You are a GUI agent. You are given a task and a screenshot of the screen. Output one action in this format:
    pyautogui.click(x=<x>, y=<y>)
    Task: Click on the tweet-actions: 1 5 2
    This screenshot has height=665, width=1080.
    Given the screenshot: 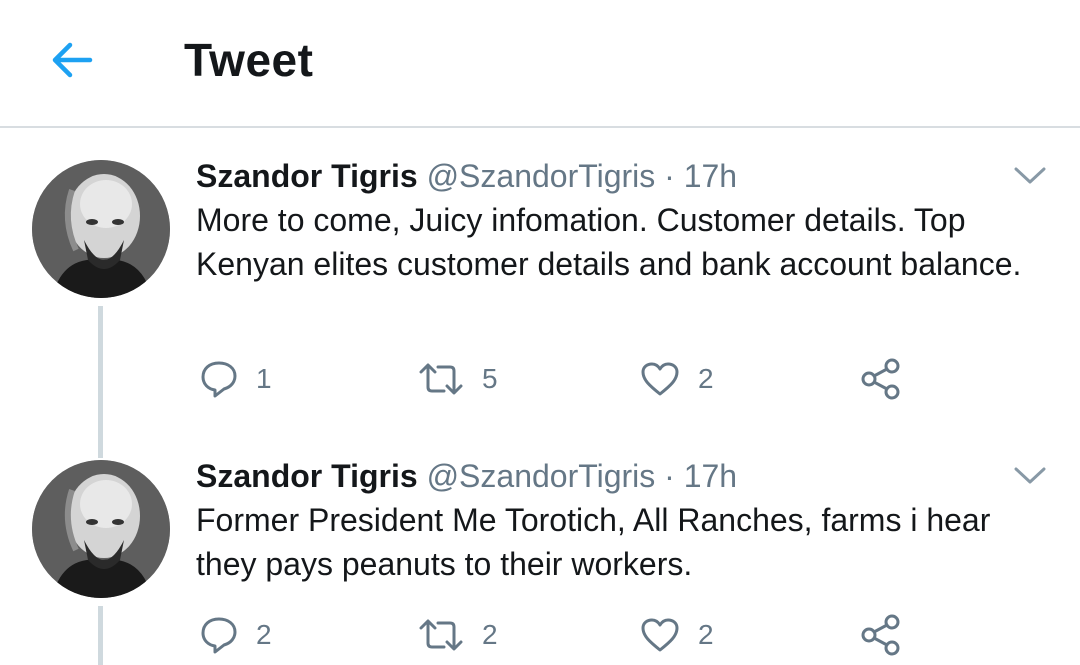 What is the action you would take?
    pyautogui.click(x=556, y=379)
    